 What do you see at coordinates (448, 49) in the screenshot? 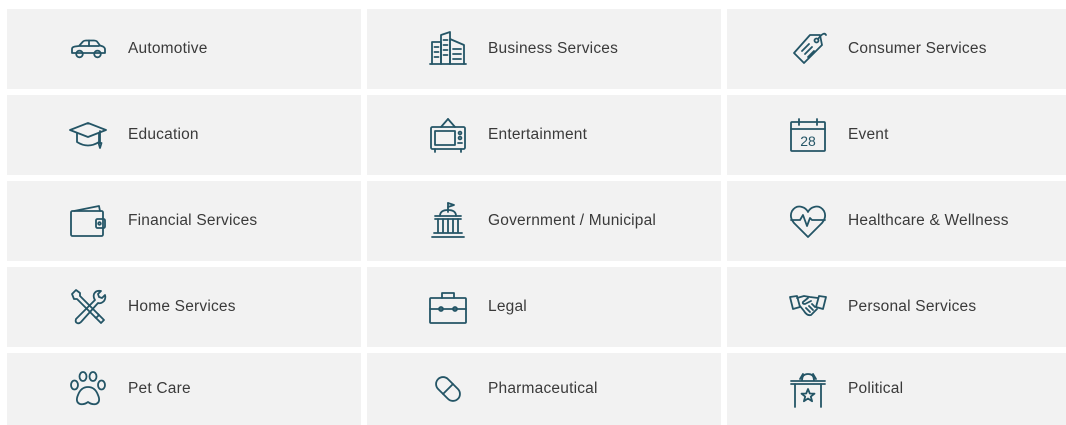
I see `office-building-icon` at bounding box center [448, 49].